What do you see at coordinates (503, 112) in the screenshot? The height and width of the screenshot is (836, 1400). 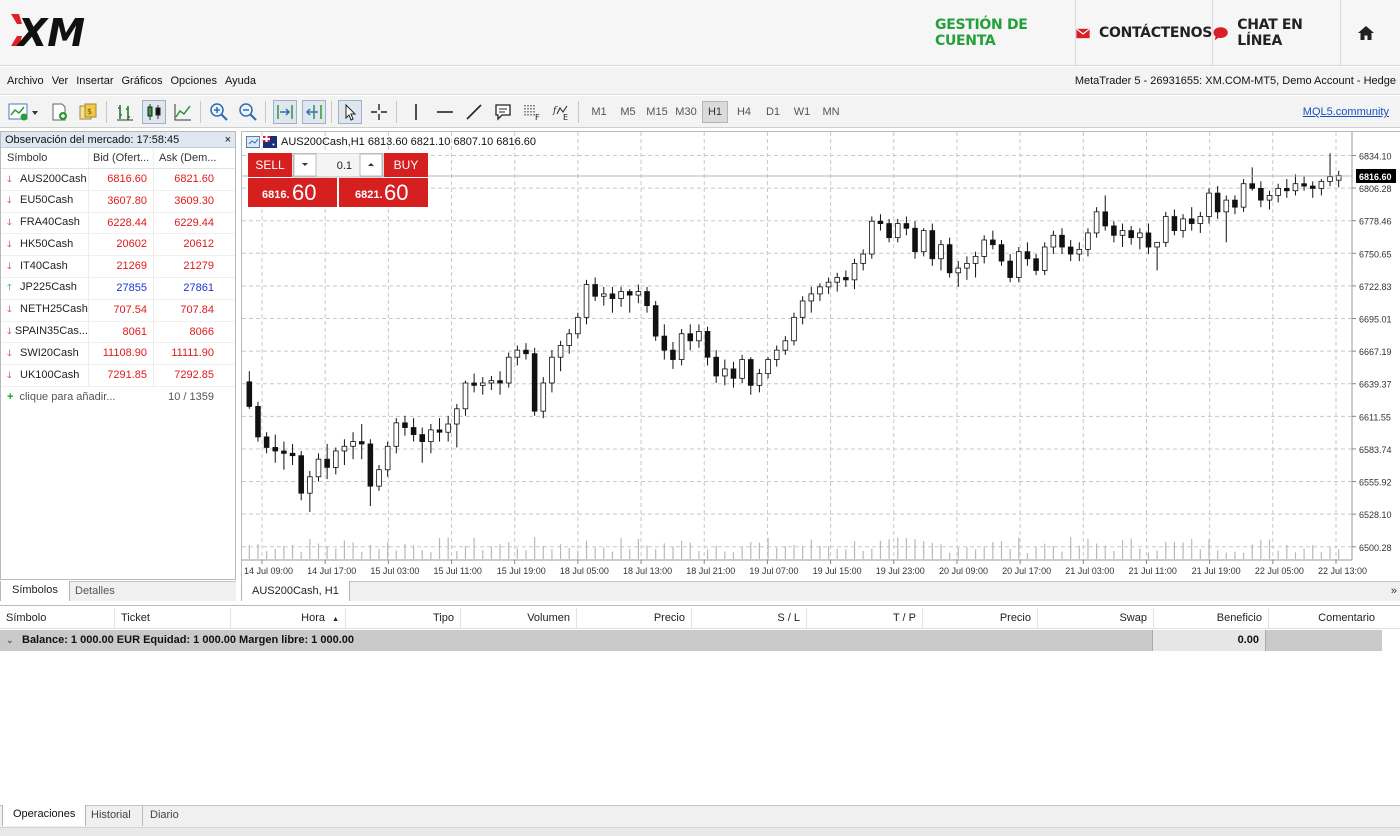 I see `text-button` at bounding box center [503, 112].